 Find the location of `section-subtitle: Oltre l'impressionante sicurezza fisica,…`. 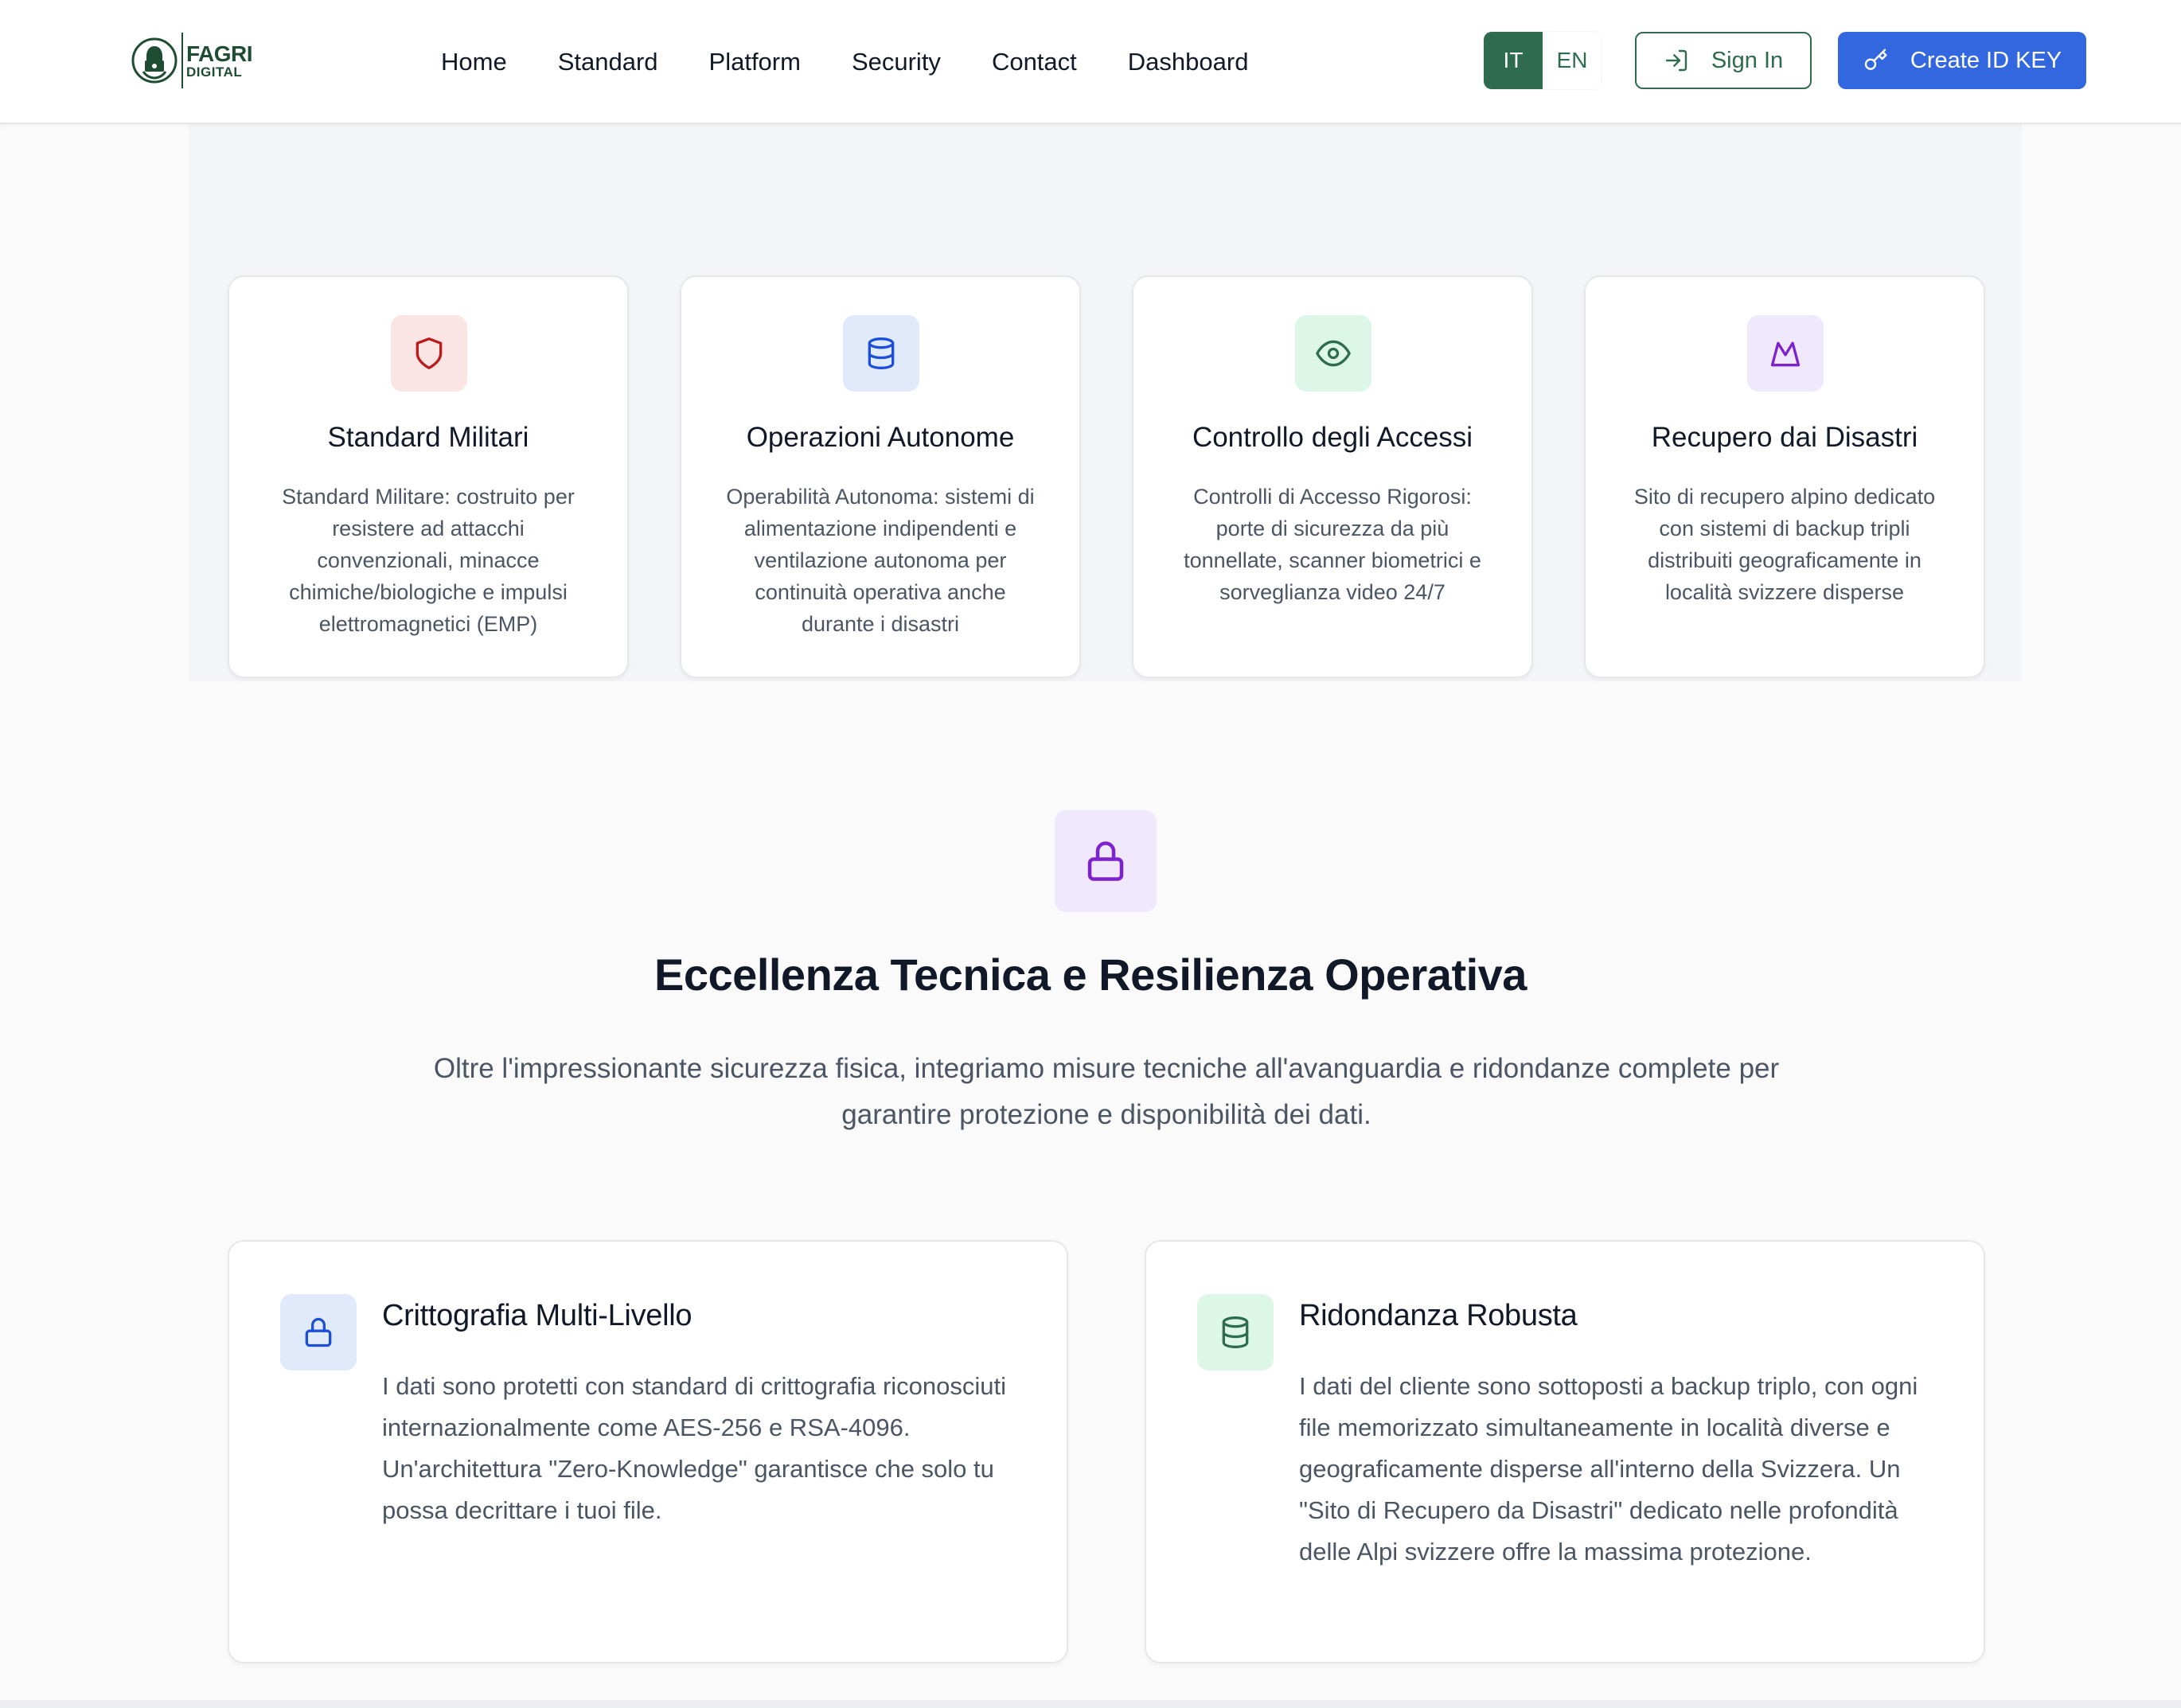

section-subtitle: Oltre l'impressionante sicurezza fisica,… is located at coordinates (1106, 1091).